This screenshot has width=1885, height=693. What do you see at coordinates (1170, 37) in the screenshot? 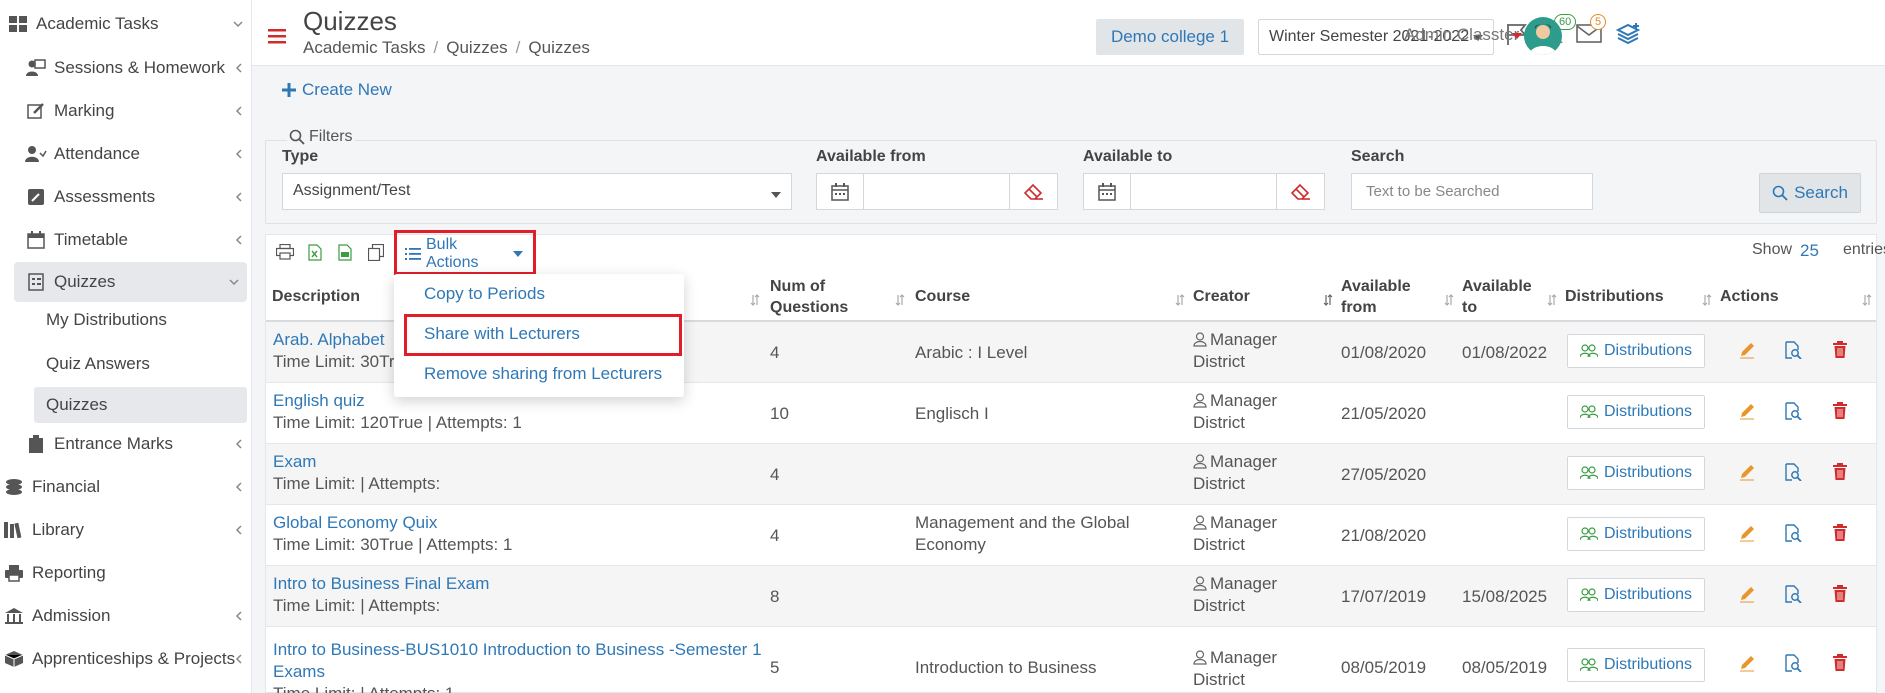
I see `college-button: Demo college 1` at bounding box center [1170, 37].